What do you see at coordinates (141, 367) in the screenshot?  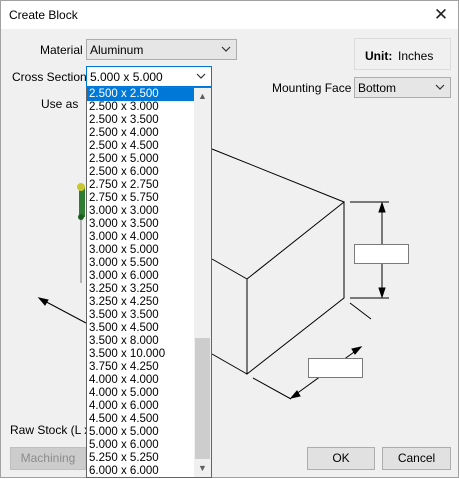 I see `cross-section-option: 3.750 x 4.250` at bounding box center [141, 367].